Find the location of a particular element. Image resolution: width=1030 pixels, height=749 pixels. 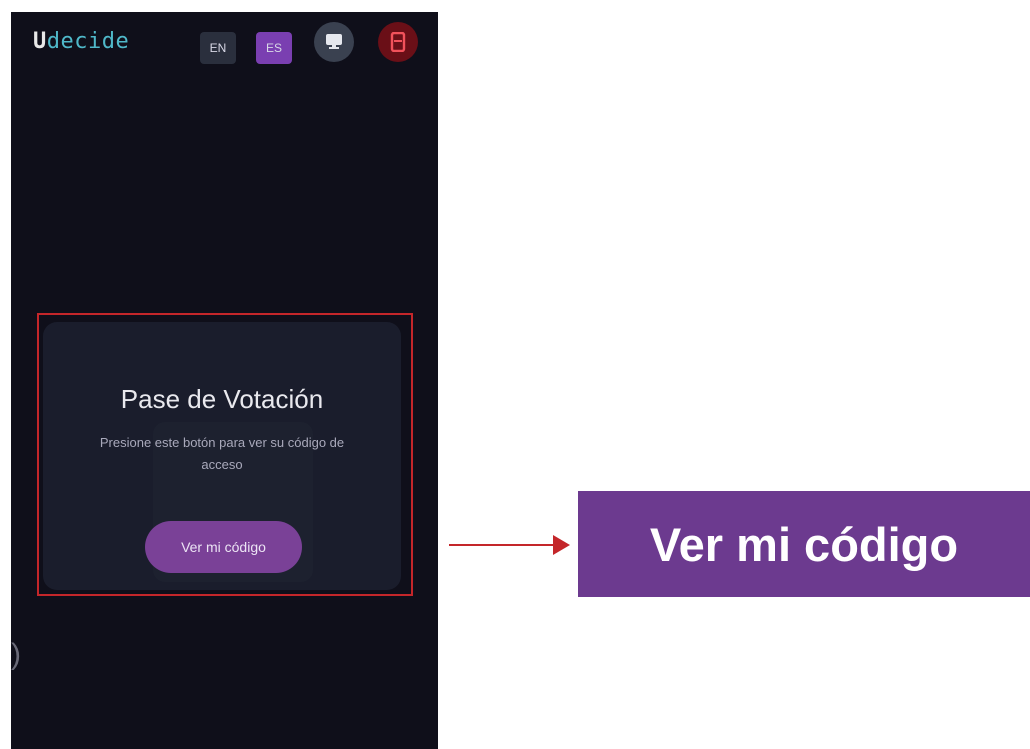

tablet-icon is located at coordinates (398, 42).